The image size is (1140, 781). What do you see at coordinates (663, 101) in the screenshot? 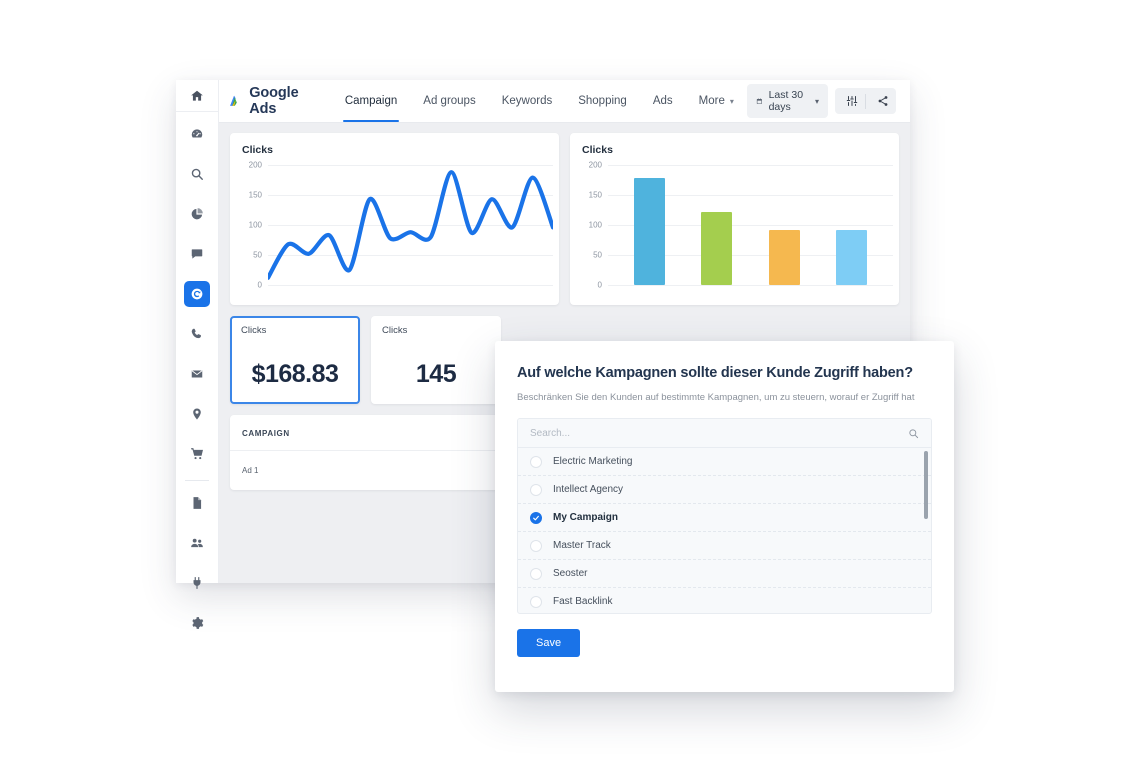
I see `tab-ads: Ads` at bounding box center [663, 101].